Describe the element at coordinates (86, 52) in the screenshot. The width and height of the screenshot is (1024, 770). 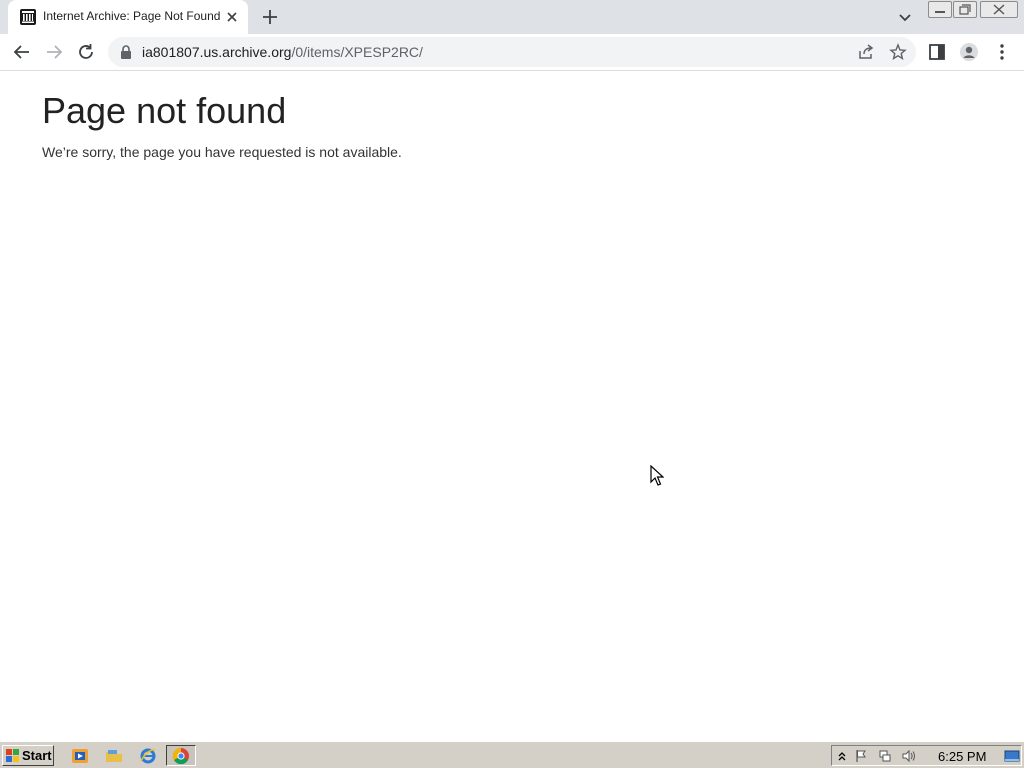
I see `reload-icon` at that location.